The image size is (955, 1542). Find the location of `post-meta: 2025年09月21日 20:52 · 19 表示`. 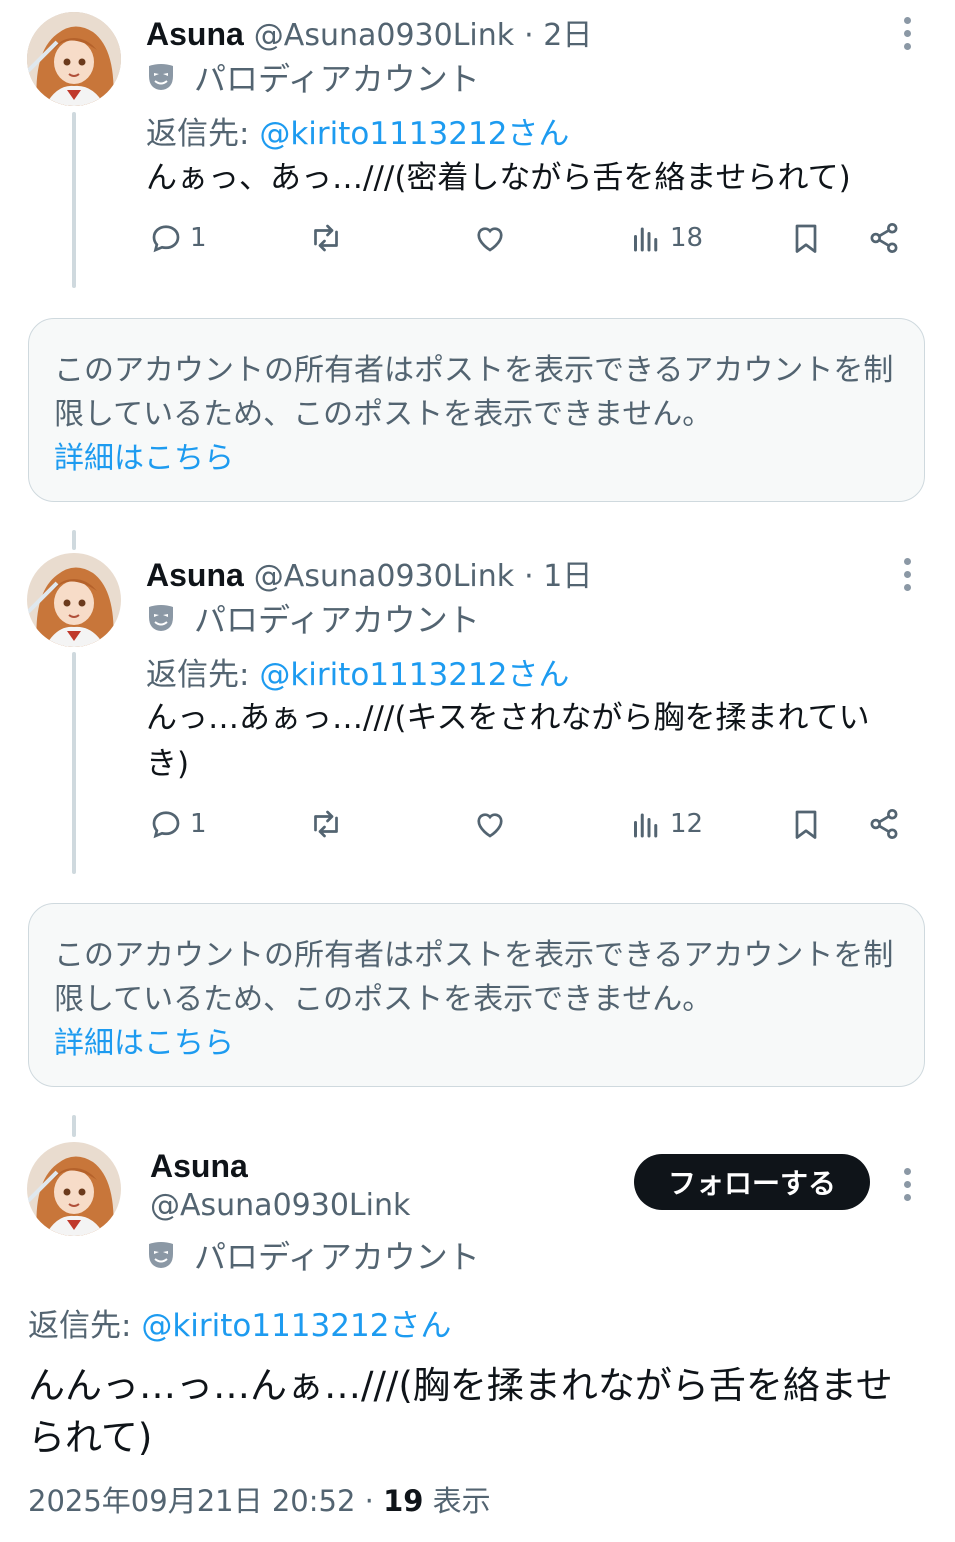

post-meta: 2025年09月21日 20:52 · 19 表示 is located at coordinates (259, 1499).